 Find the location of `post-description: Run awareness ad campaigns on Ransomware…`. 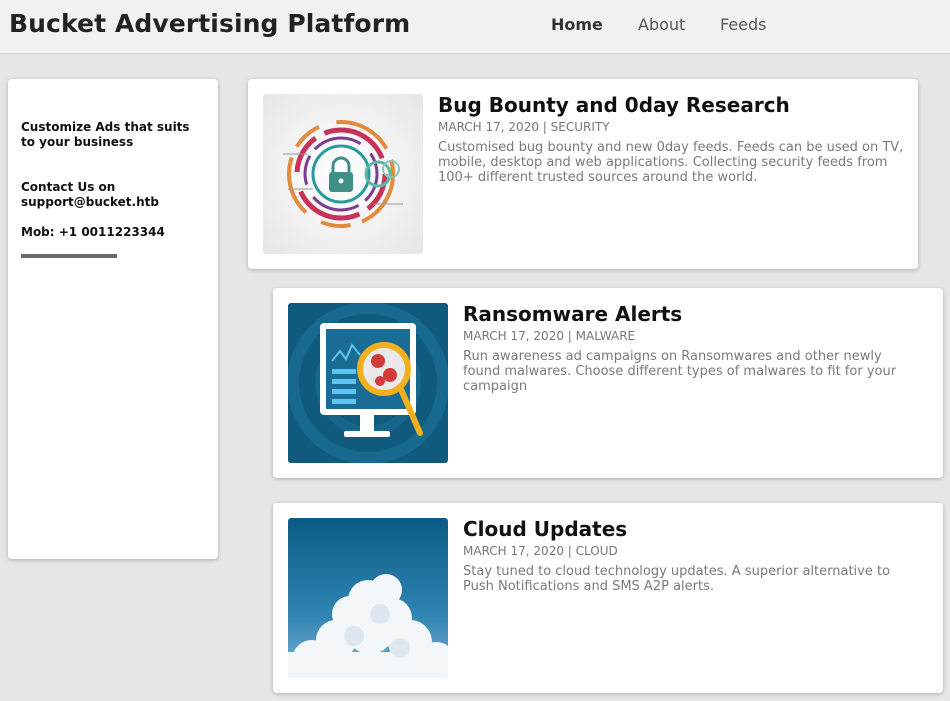

post-description: Run awareness ad campaigns on Ransomware… is located at coordinates (680, 371).